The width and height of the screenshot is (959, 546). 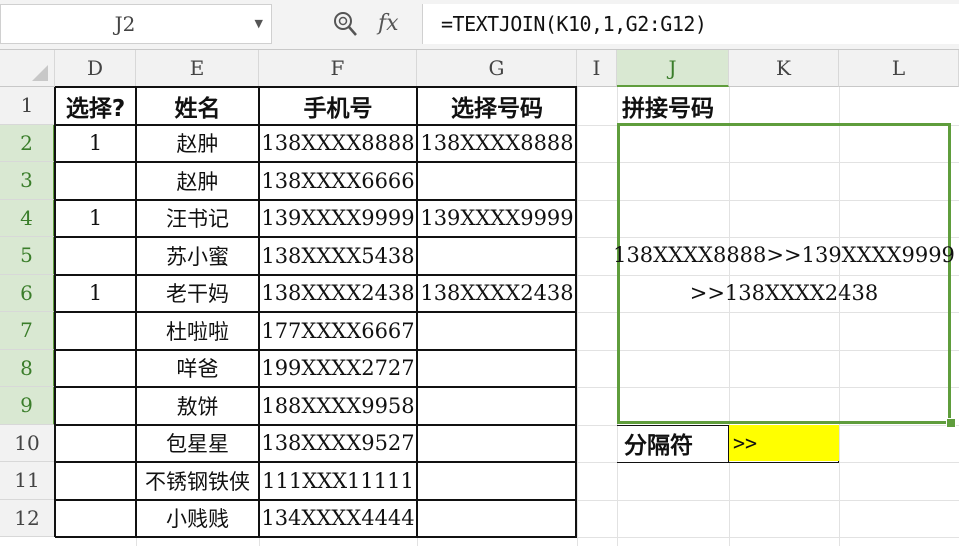 I want to click on cell-name: 敖饼, so click(x=197, y=406).